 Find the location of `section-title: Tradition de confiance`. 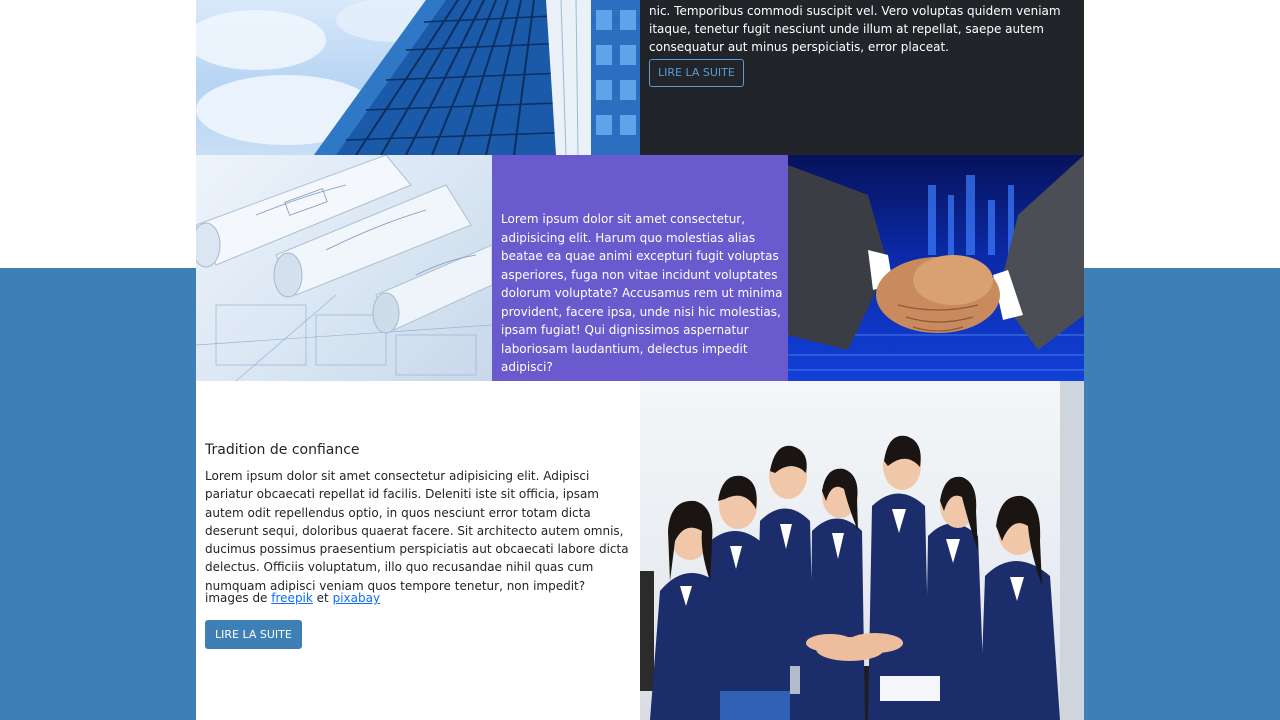

section-title: Tradition de confiance is located at coordinates (282, 450).